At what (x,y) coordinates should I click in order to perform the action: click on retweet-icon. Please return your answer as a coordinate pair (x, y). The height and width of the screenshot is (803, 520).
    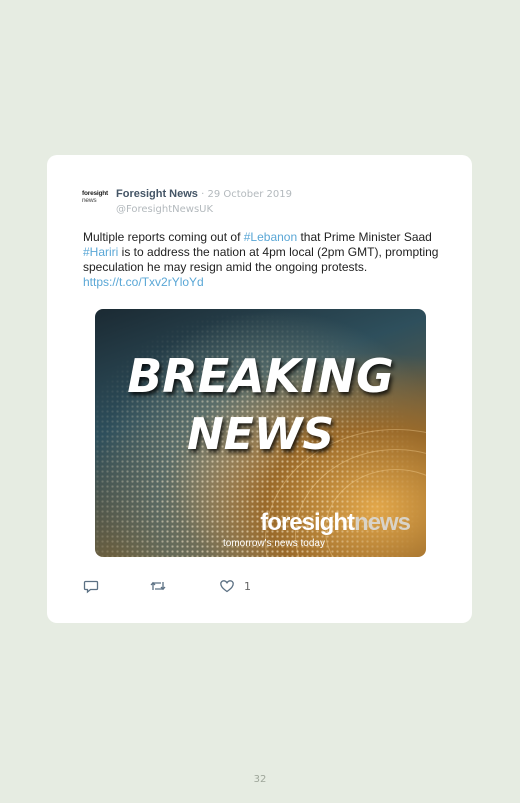
    Looking at the image, I should click on (158, 586).